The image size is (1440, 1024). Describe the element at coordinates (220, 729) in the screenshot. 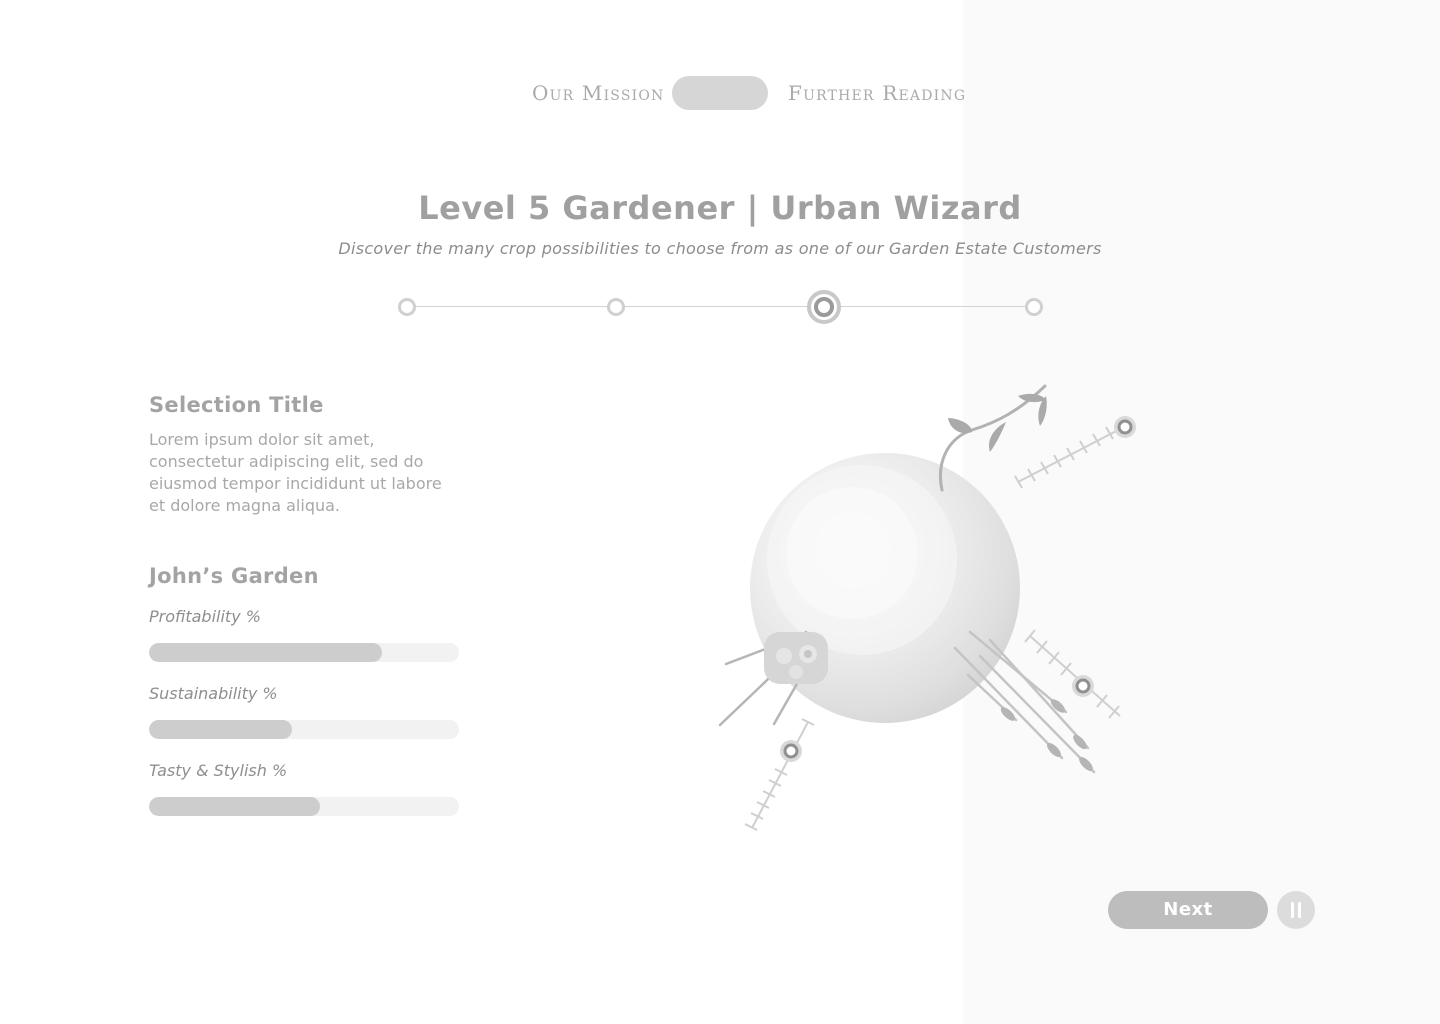

I see `sustainability-bar-fill` at that location.